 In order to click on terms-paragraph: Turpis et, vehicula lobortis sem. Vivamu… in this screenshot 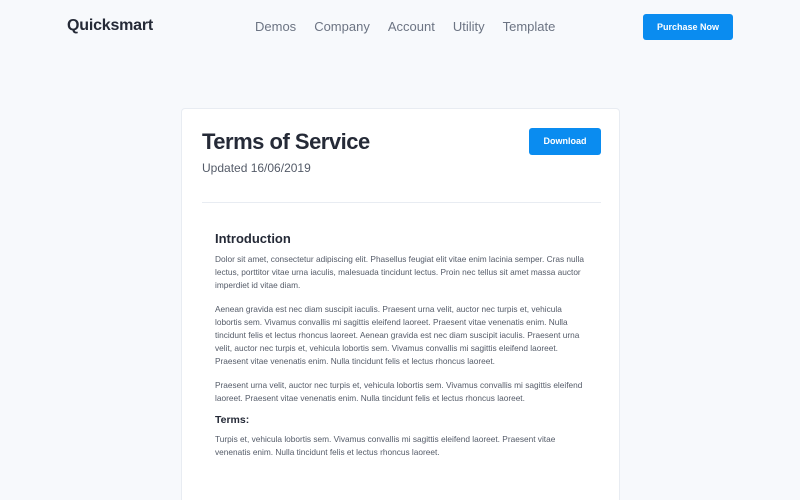, I will do `click(385, 445)`.